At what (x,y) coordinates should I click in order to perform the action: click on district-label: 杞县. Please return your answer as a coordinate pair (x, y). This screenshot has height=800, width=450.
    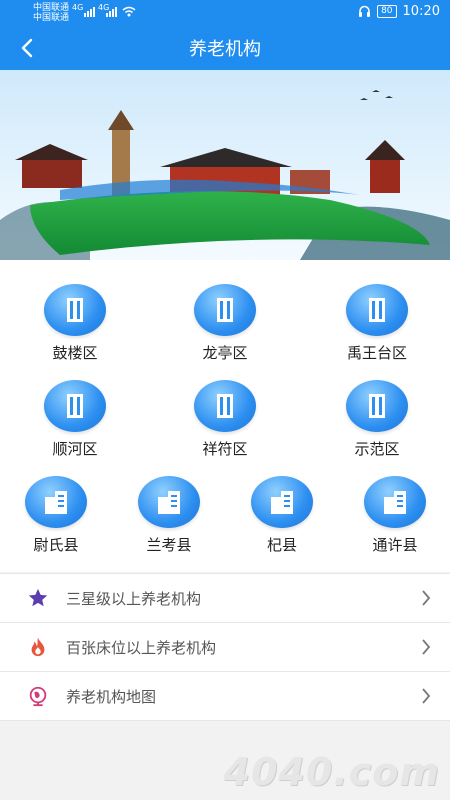
    Looking at the image, I should click on (281, 545).